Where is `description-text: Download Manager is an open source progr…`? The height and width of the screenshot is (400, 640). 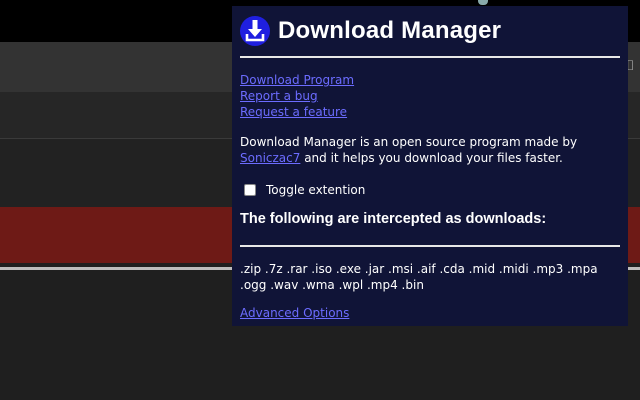
description-text: Download Manager is an open source progr… is located at coordinates (430, 150).